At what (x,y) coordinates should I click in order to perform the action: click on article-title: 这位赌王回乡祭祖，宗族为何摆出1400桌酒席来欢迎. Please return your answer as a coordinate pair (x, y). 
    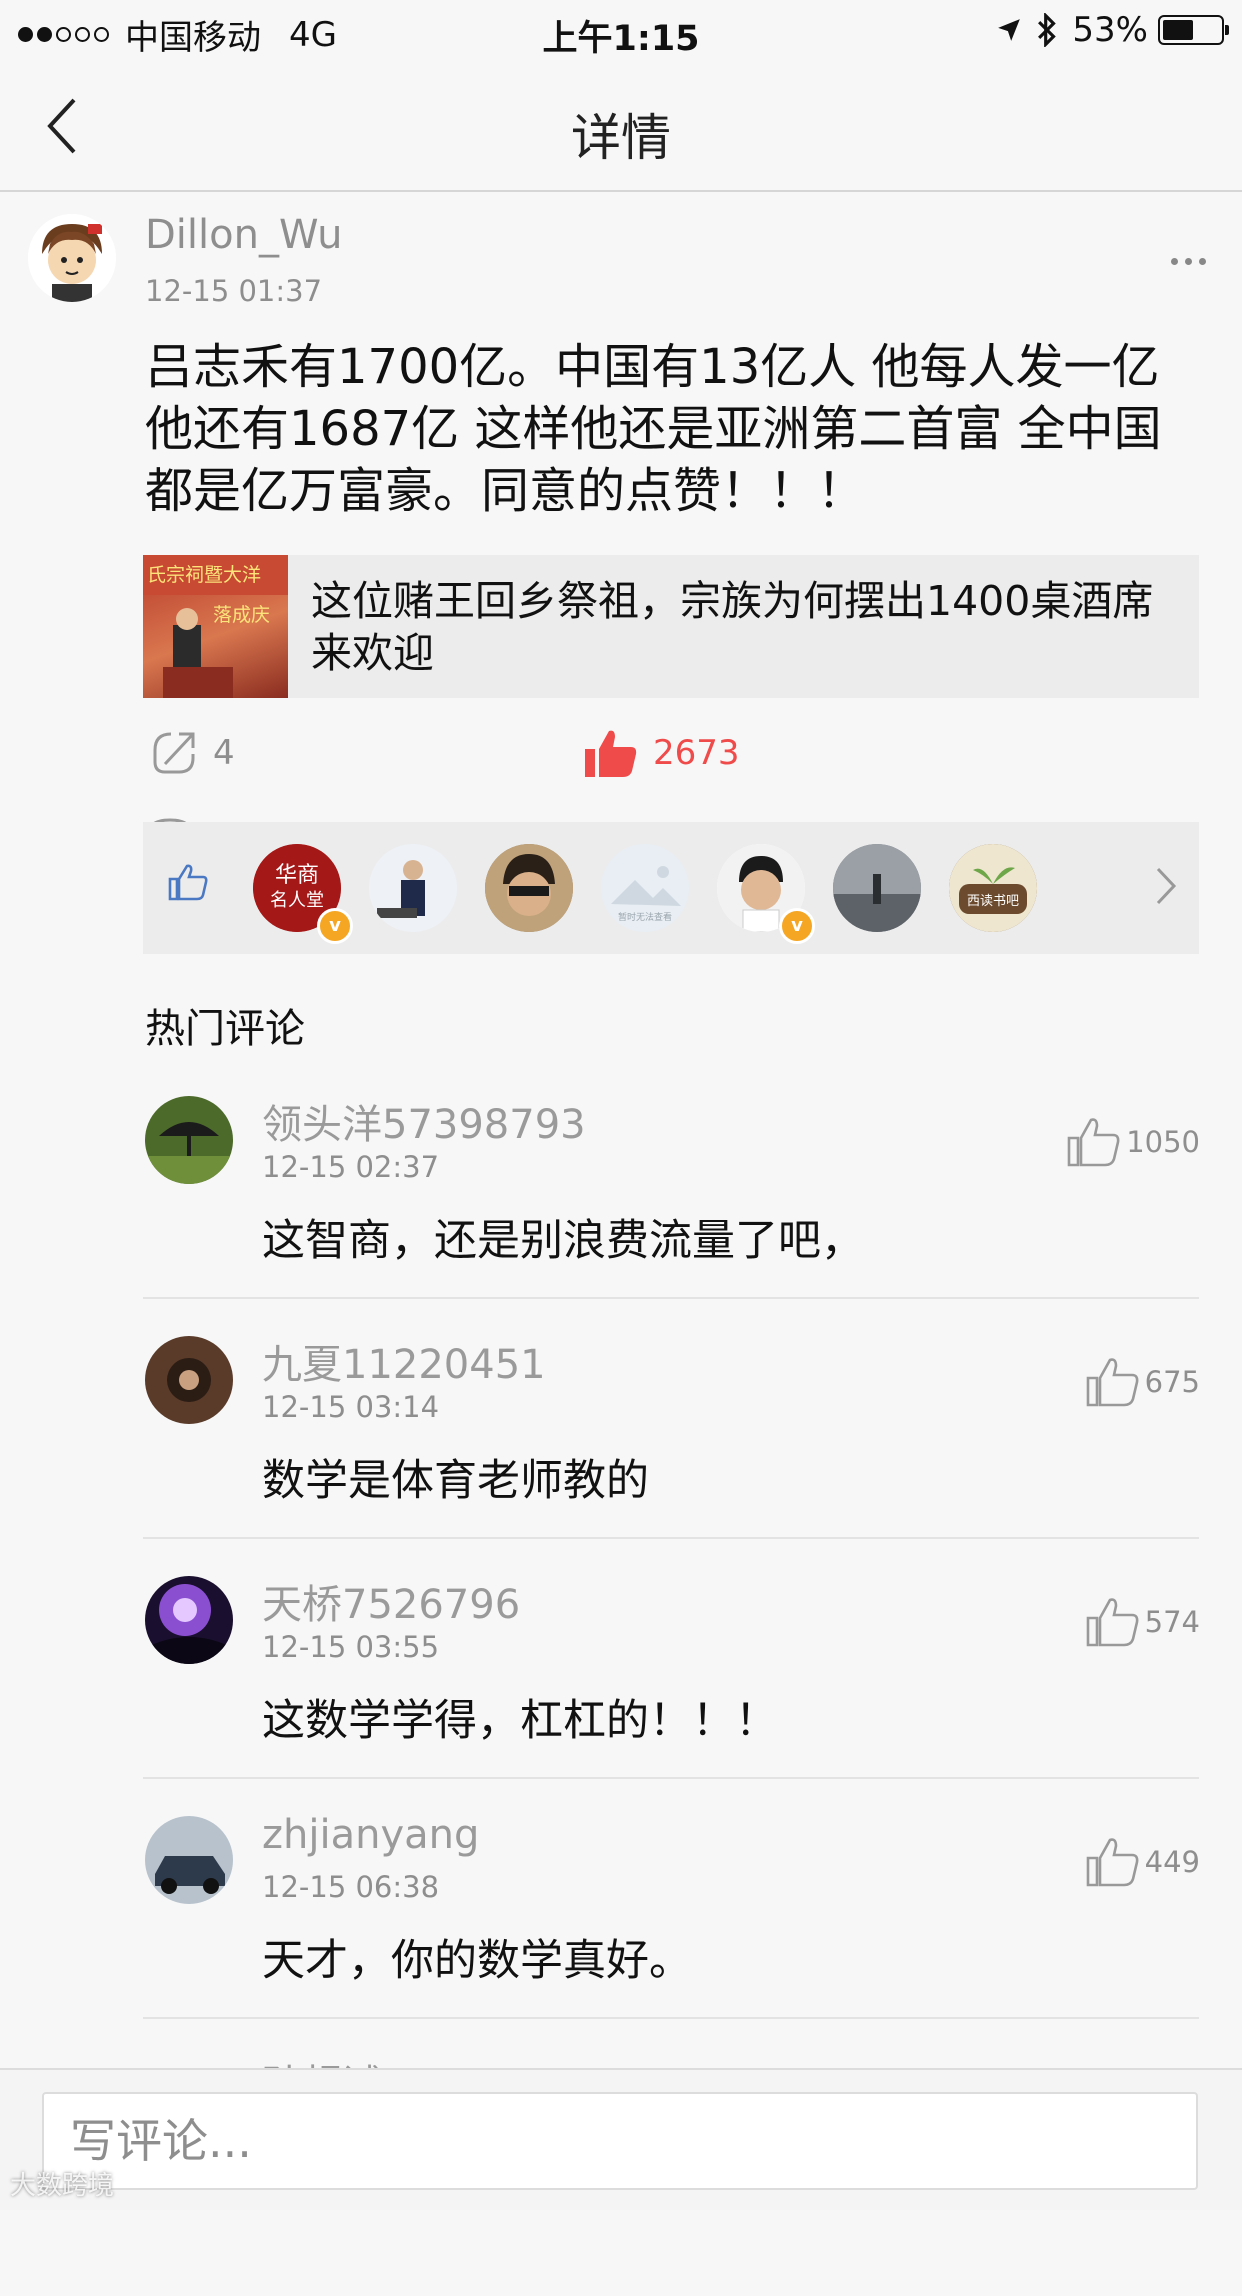
    Looking at the image, I should click on (732, 627).